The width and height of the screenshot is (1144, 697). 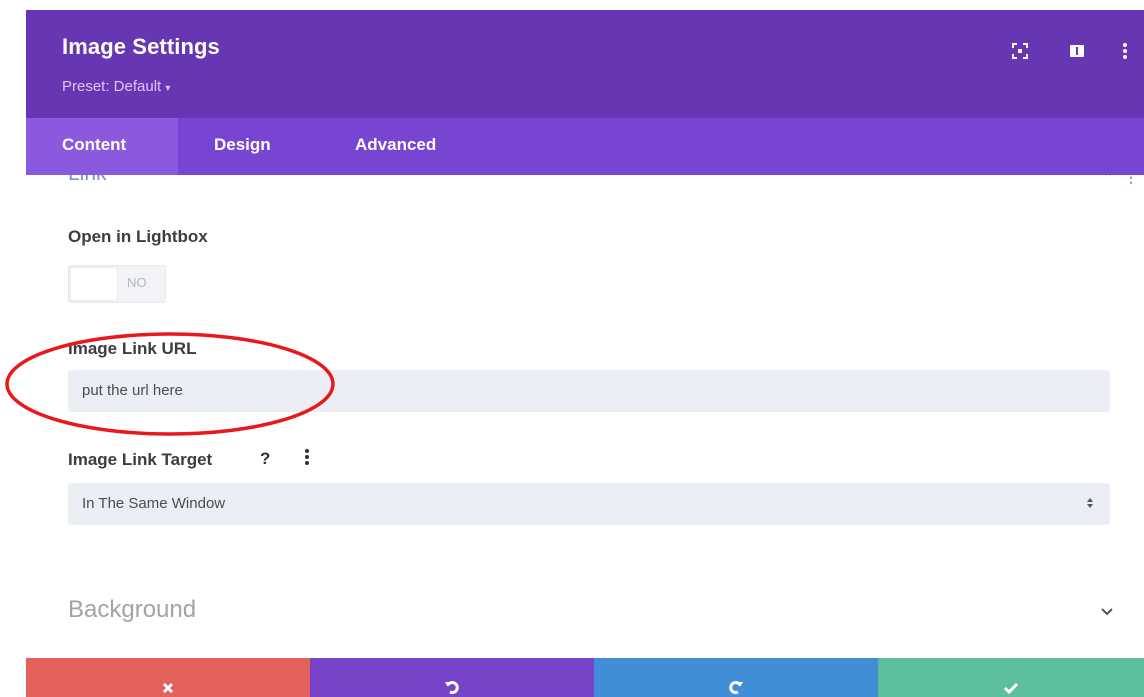 I want to click on undo-icon, so click(x=452, y=688).